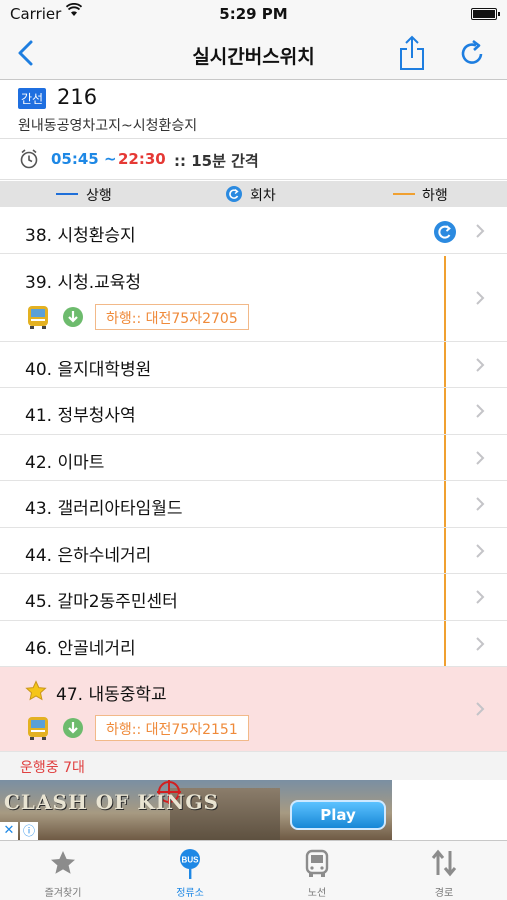 The width and height of the screenshot is (507, 900). What do you see at coordinates (253, 766) in the screenshot?
I see `running-count-bar: 운행중 7대` at bounding box center [253, 766].